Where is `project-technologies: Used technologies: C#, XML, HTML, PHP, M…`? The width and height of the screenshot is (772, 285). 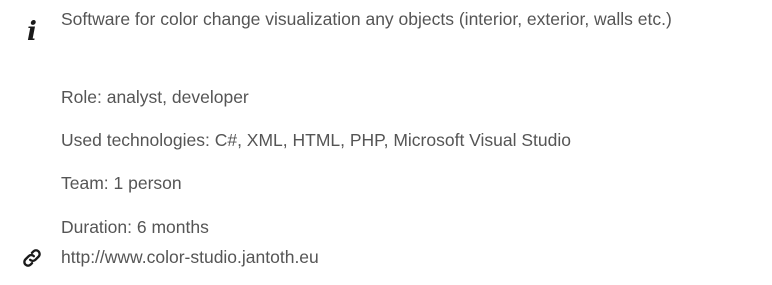 project-technologies: Used technologies: C#, XML, HTML, PHP, M… is located at coordinates (316, 140).